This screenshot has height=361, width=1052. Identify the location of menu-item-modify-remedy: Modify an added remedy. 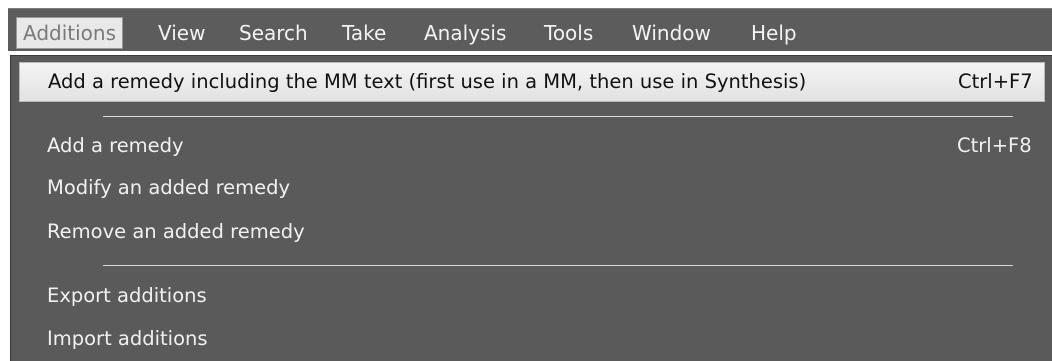
(532, 188).